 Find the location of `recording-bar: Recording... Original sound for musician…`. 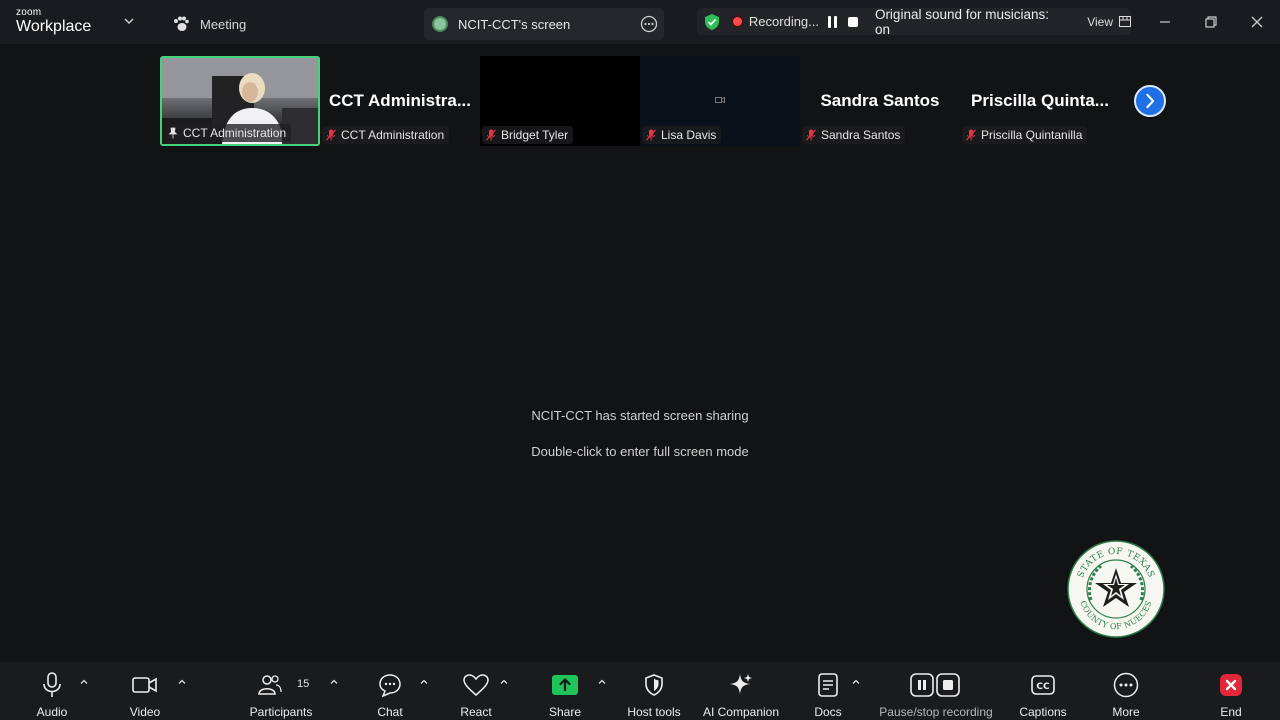

recording-bar: Recording... Original sound for musician… is located at coordinates (914, 22).